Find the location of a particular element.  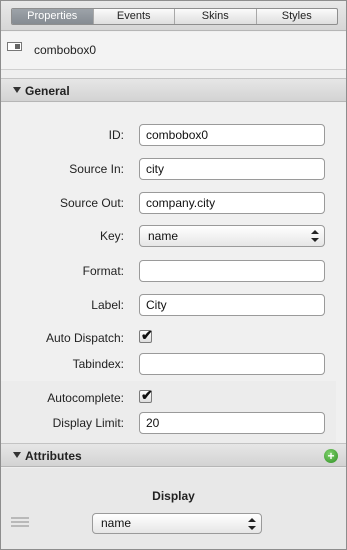

display-limit-input: 20 is located at coordinates (232, 423).